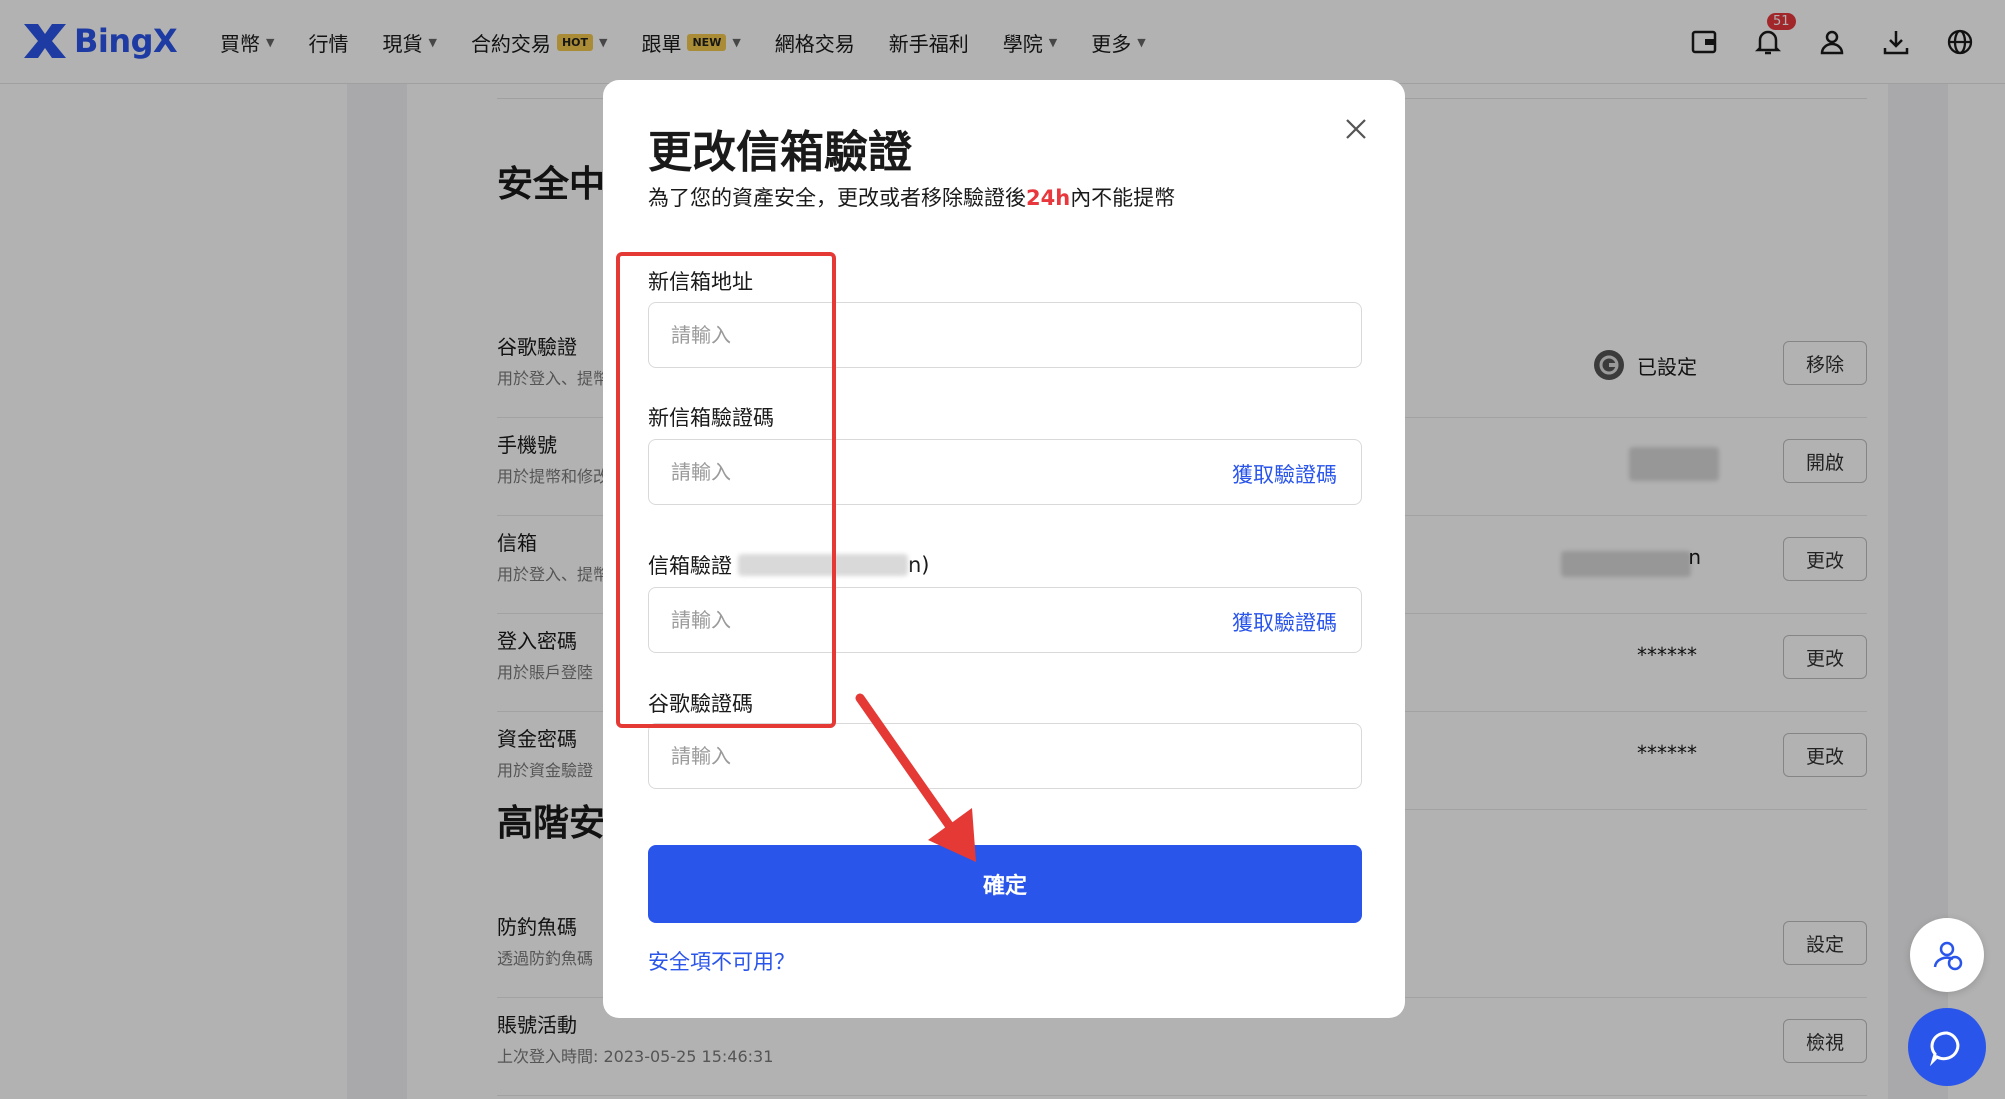 The image size is (2005, 1099). I want to click on notice-highlight: 24h, so click(1048, 198).